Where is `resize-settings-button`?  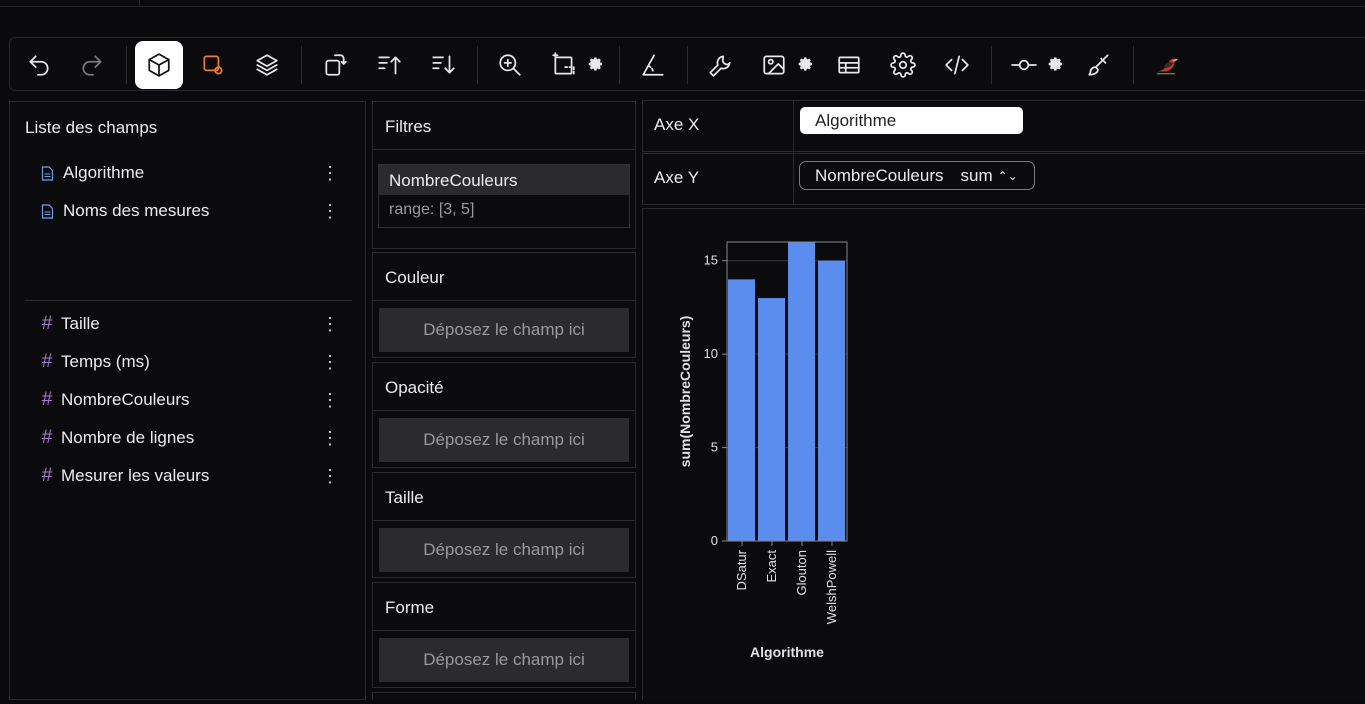
resize-settings-button is located at coordinates (596, 64).